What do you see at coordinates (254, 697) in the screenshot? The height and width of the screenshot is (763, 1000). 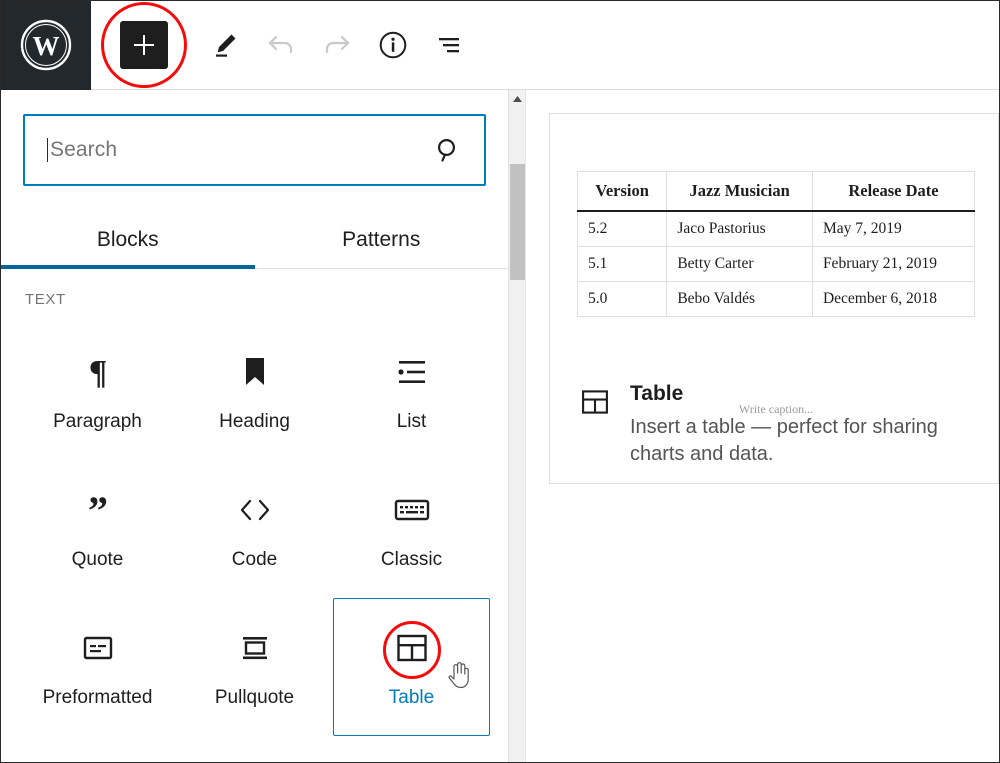 I see `block-label: Pullquote` at bounding box center [254, 697].